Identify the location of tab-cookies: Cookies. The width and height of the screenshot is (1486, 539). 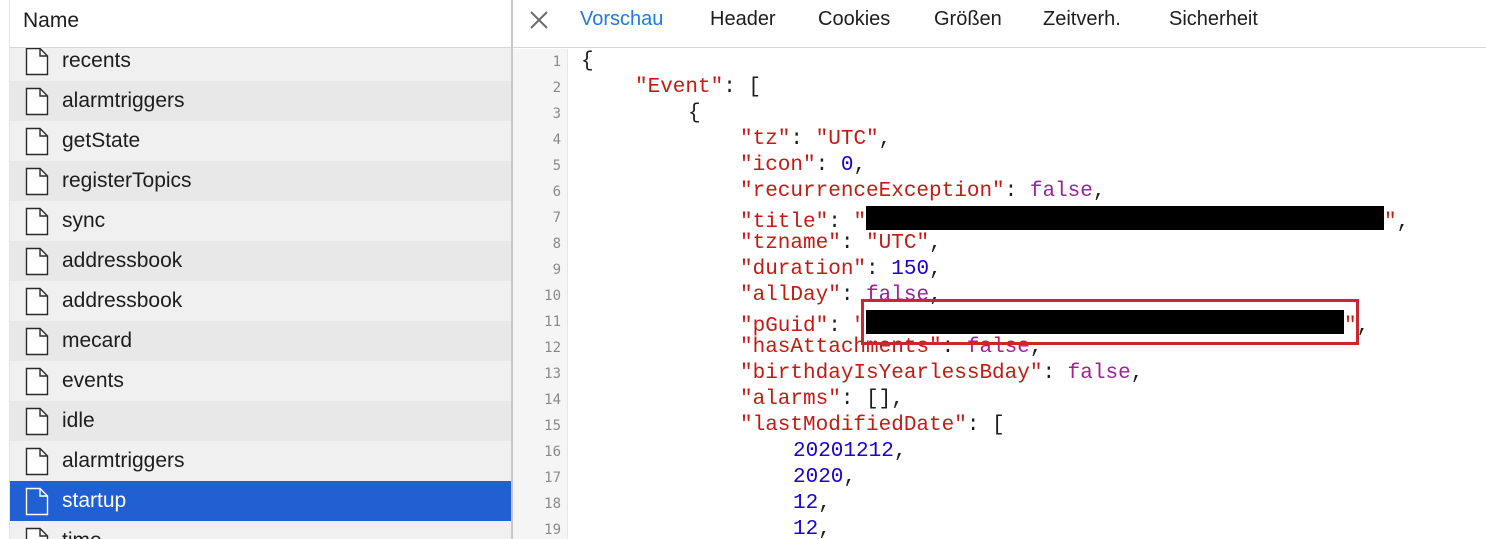
(854, 19).